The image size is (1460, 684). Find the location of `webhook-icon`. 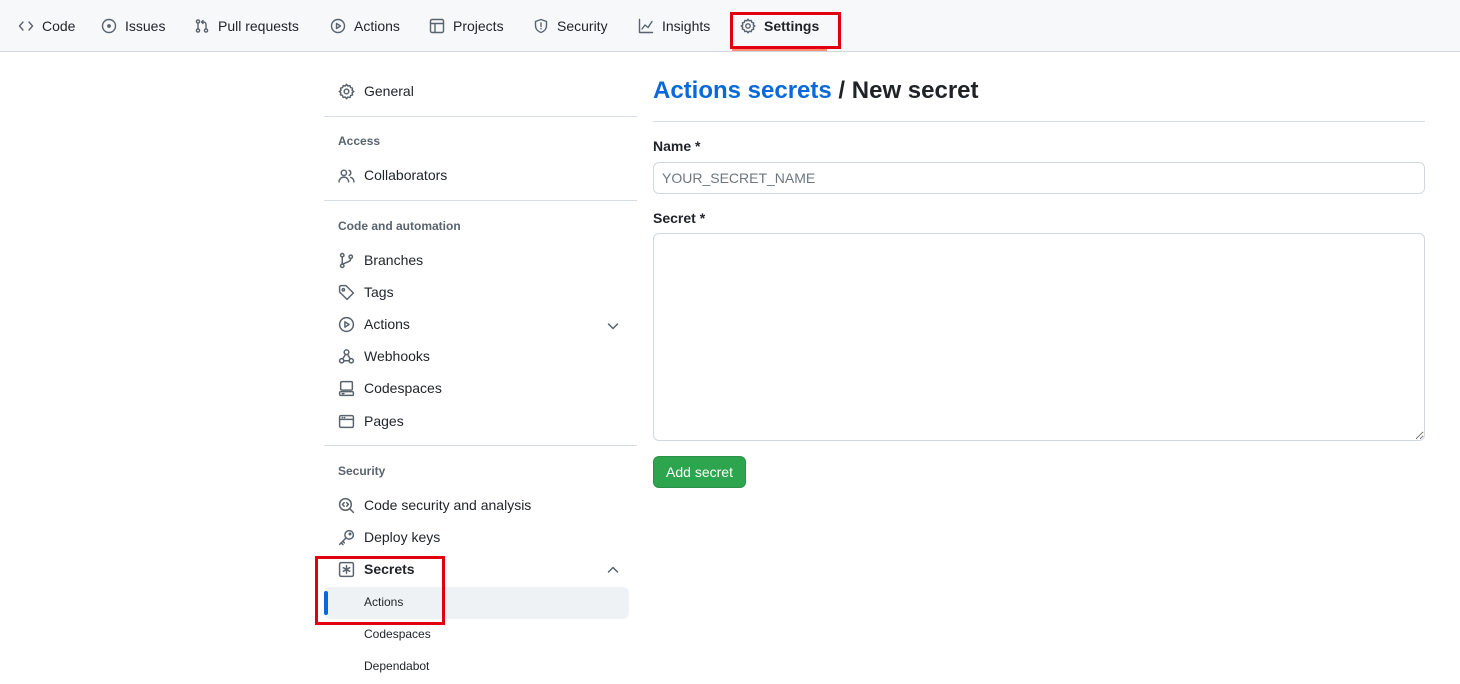

webhook-icon is located at coordinates (346, 356).